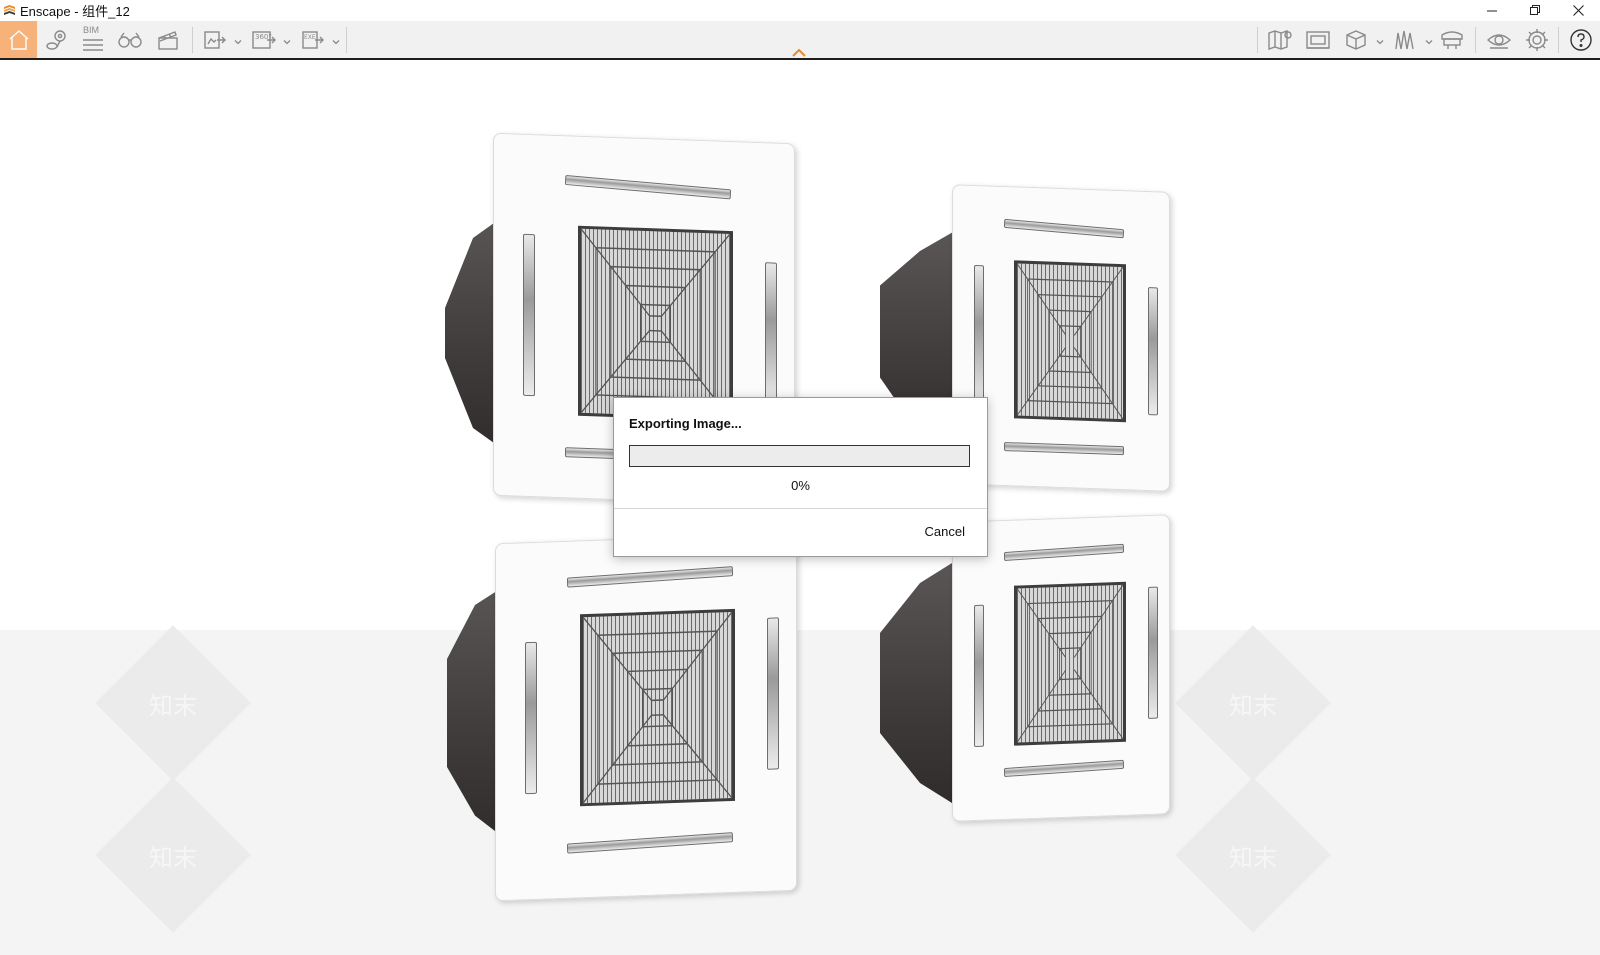 This screenshot has width=1600, height=955. I want to click on clapperboard-icon, so click(168, 40).